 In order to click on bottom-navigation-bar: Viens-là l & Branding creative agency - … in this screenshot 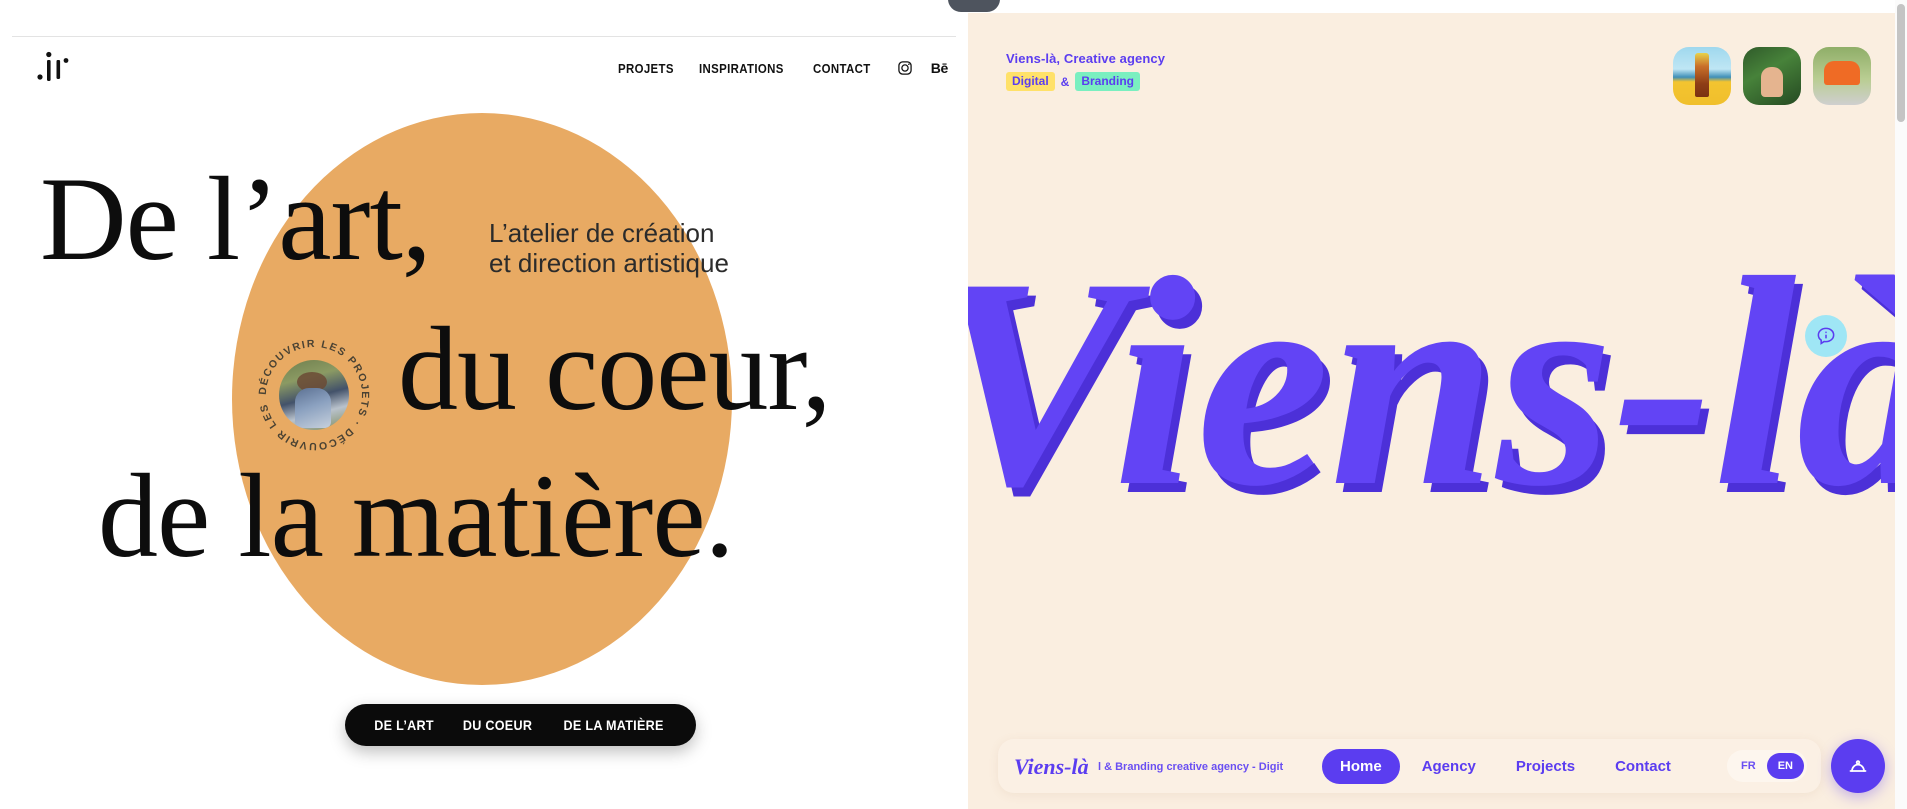, I will do `click(1409, 766)`.